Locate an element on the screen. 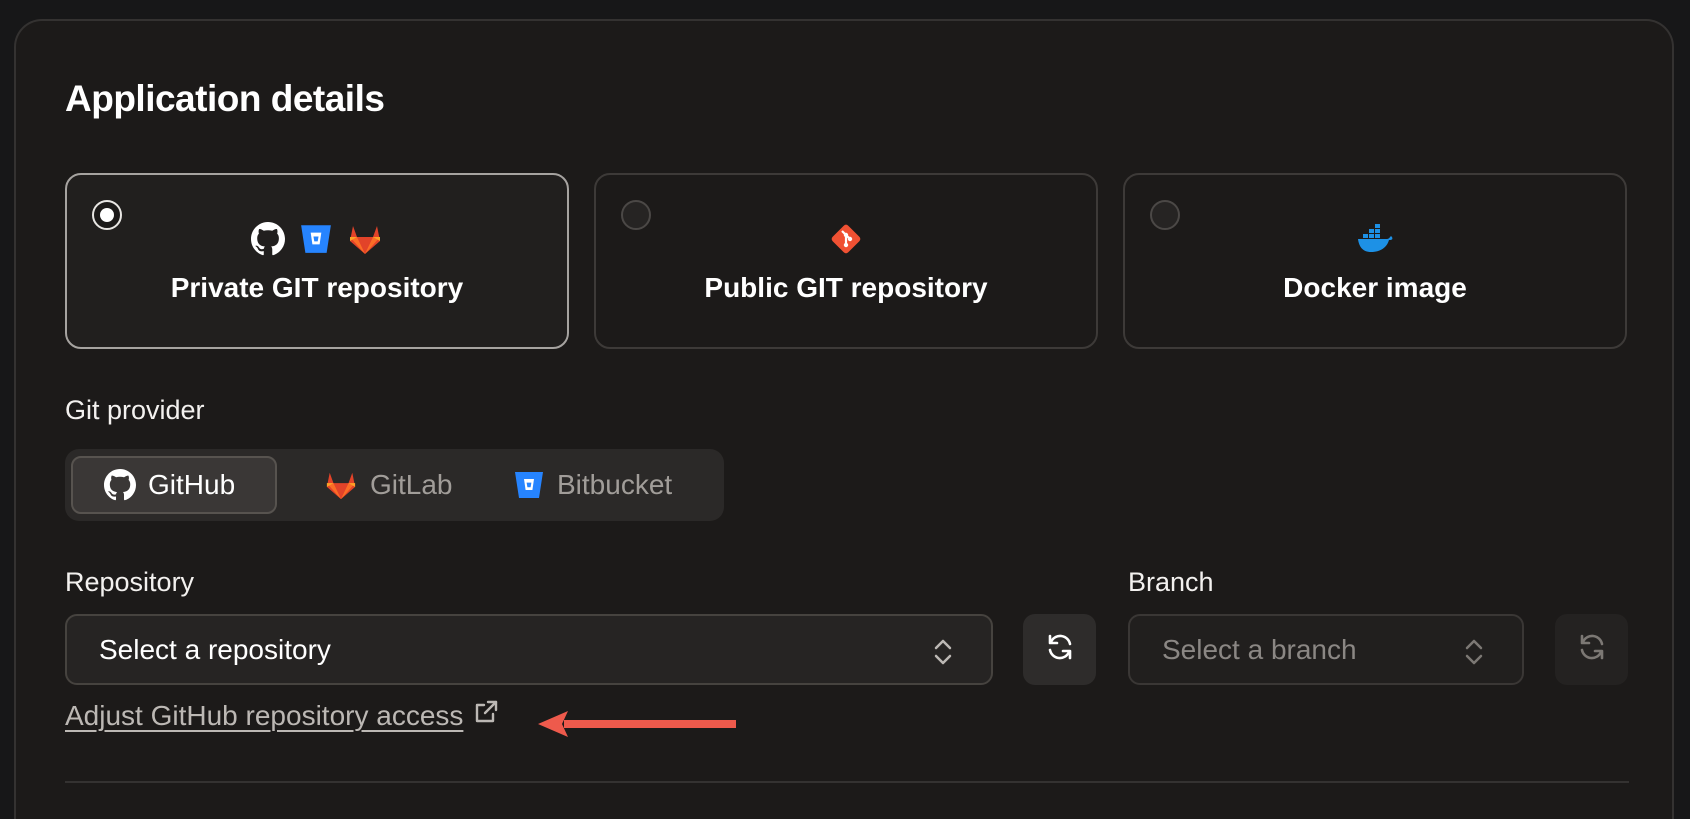 The height and width of the screenshot is (819, 1690). git-provider-segmented-control: GitHub GitLab Bitbucket is located at coordinates (394, 485).